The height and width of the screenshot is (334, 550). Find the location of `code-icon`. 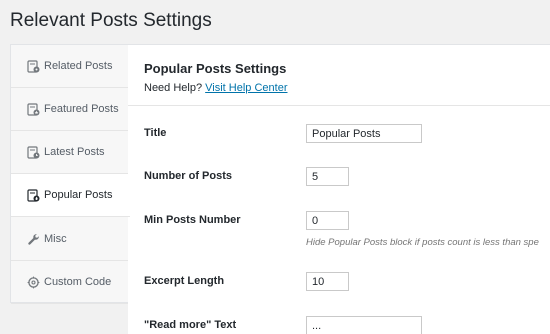

code-icon is located at coordinates (33, 282).